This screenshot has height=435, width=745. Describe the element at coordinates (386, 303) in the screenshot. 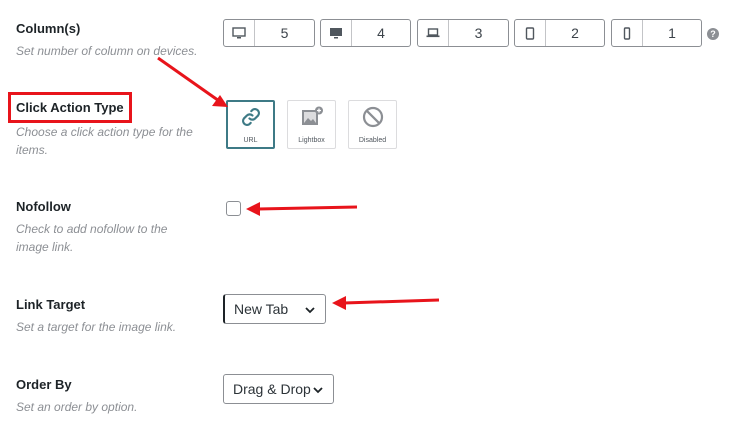

I see `arrow-to-link-target-select` at that location.